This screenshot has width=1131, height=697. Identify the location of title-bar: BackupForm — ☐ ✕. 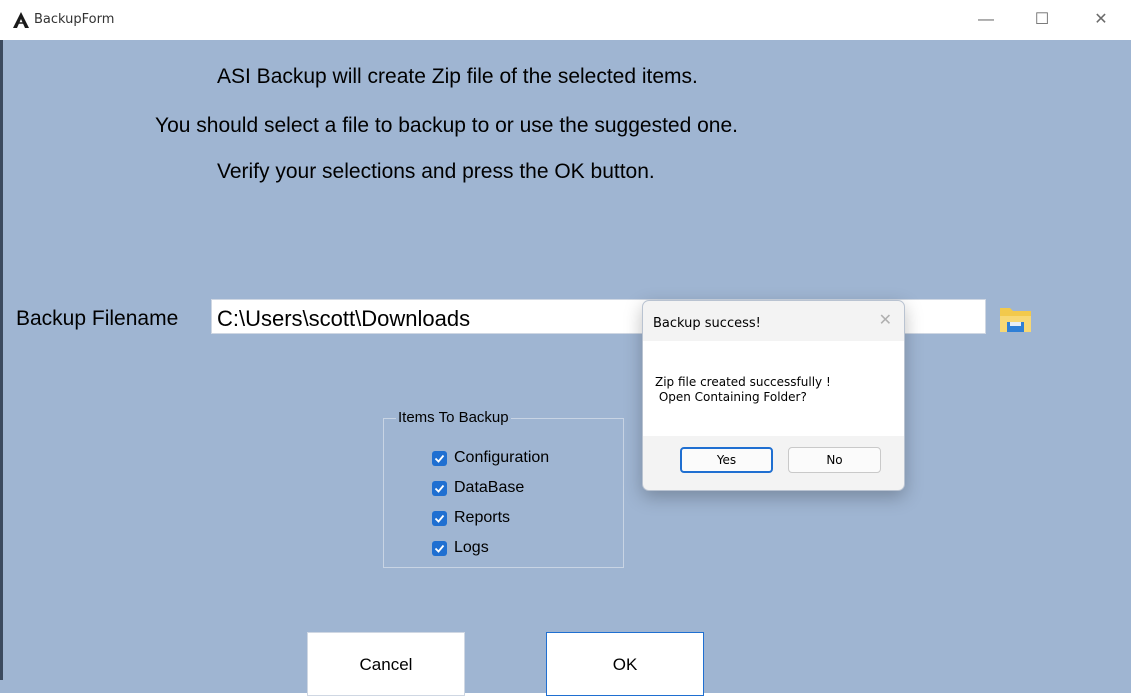
(565, 20).